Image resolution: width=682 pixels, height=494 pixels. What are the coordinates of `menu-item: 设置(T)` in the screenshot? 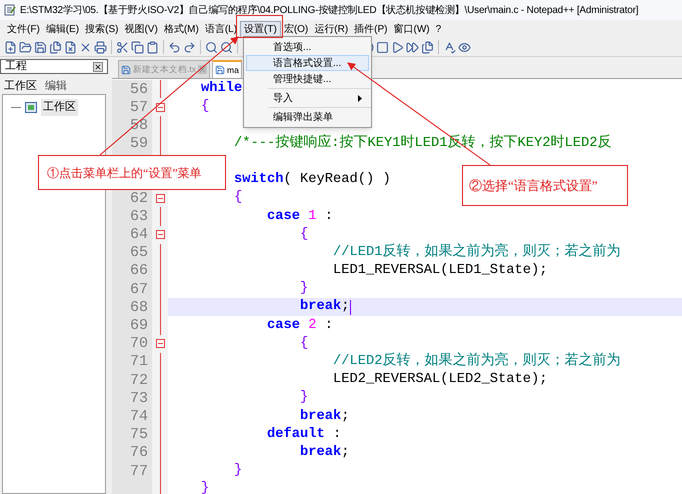 It's located at (260, 29).